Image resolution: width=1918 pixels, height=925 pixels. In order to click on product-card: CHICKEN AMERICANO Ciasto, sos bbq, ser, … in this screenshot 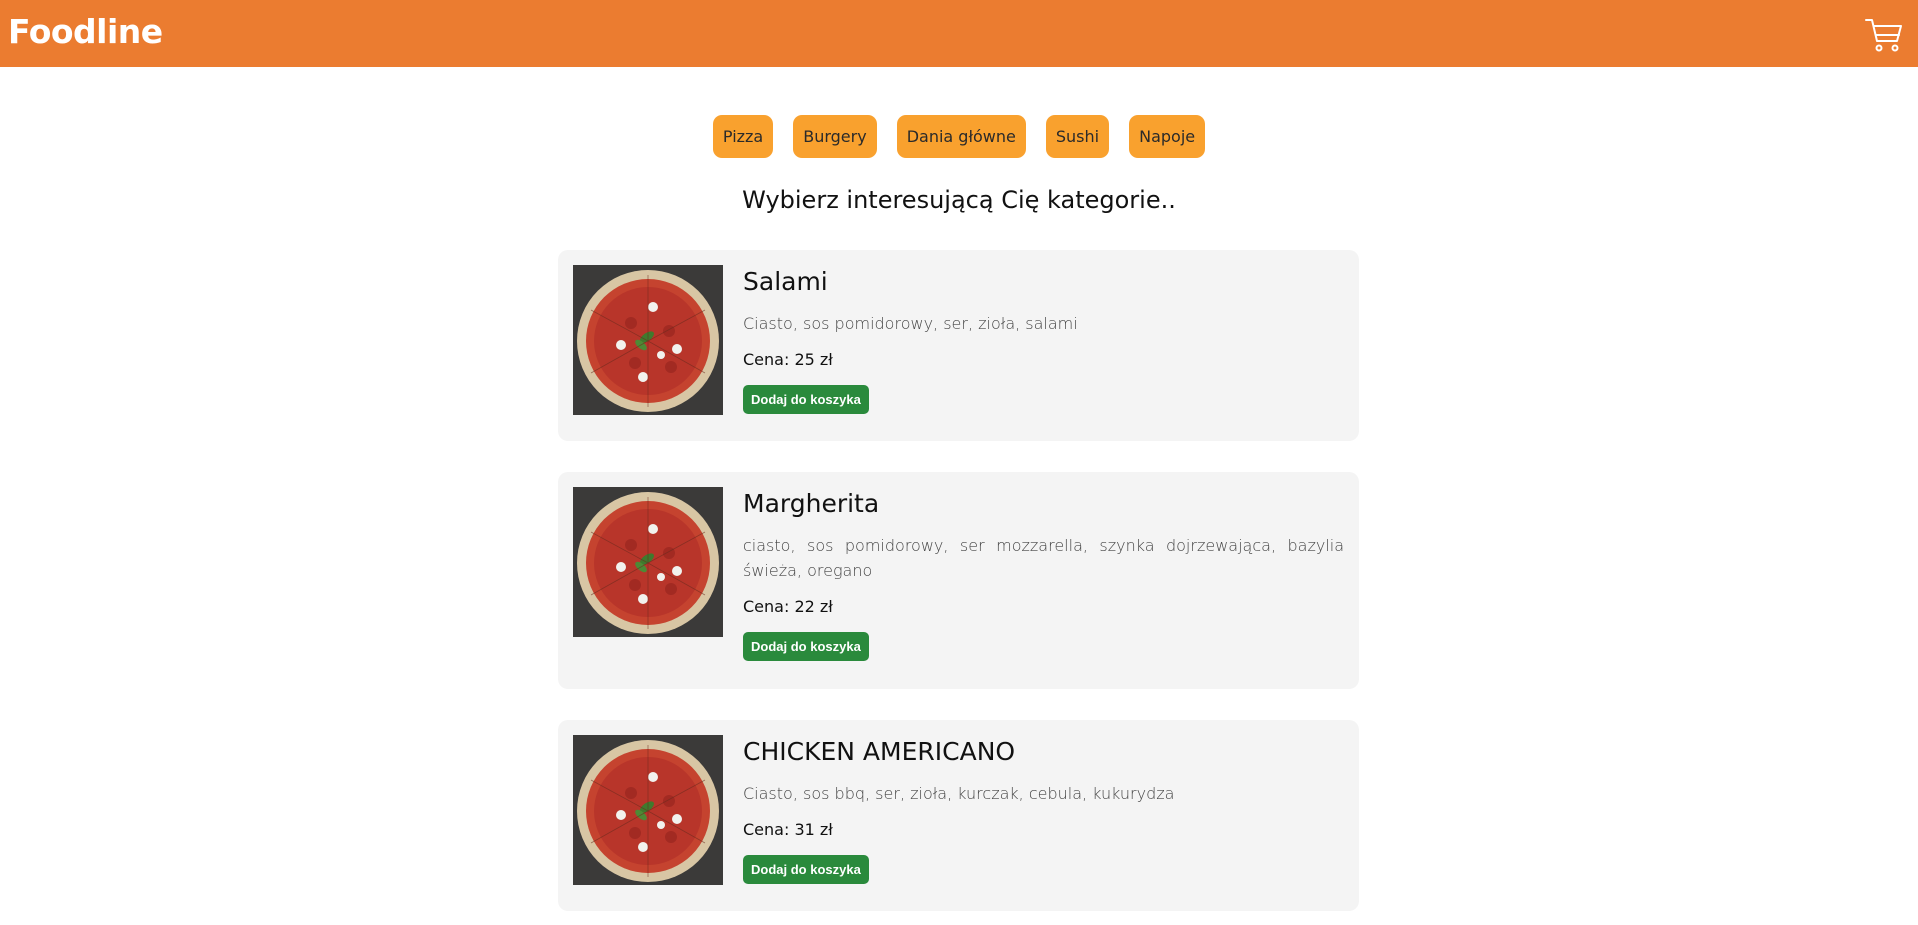, I will do `click(958, 815)`.